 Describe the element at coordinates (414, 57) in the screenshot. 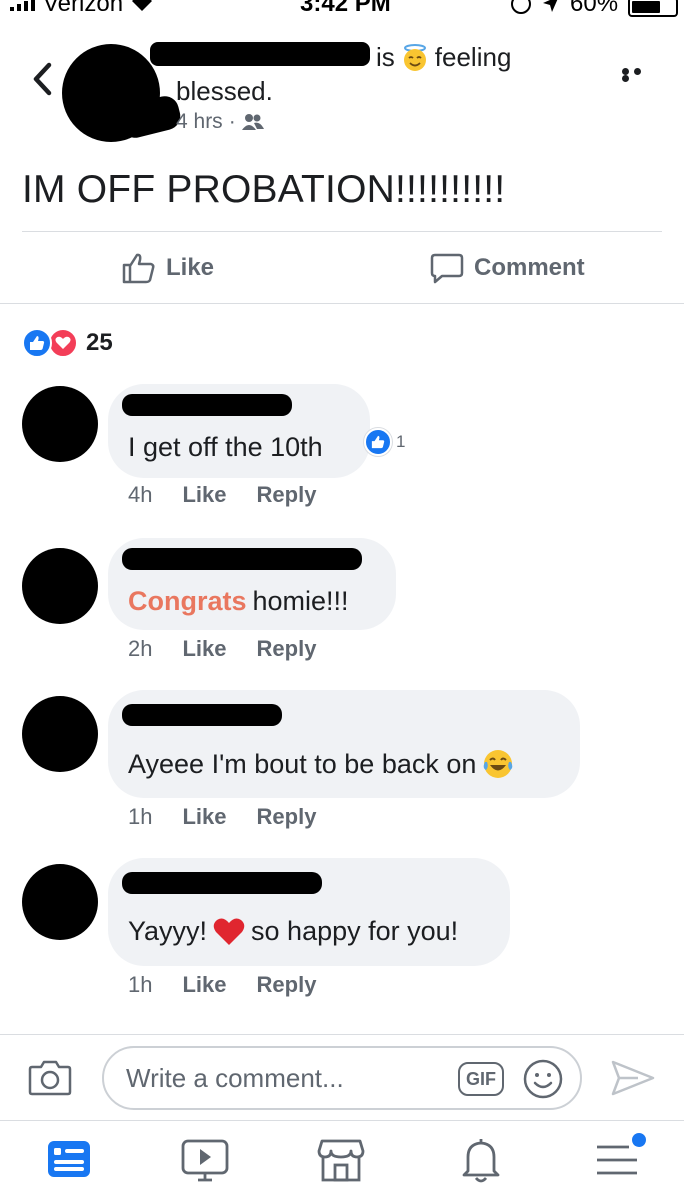

I see `innocent-halo-icon` at that location.